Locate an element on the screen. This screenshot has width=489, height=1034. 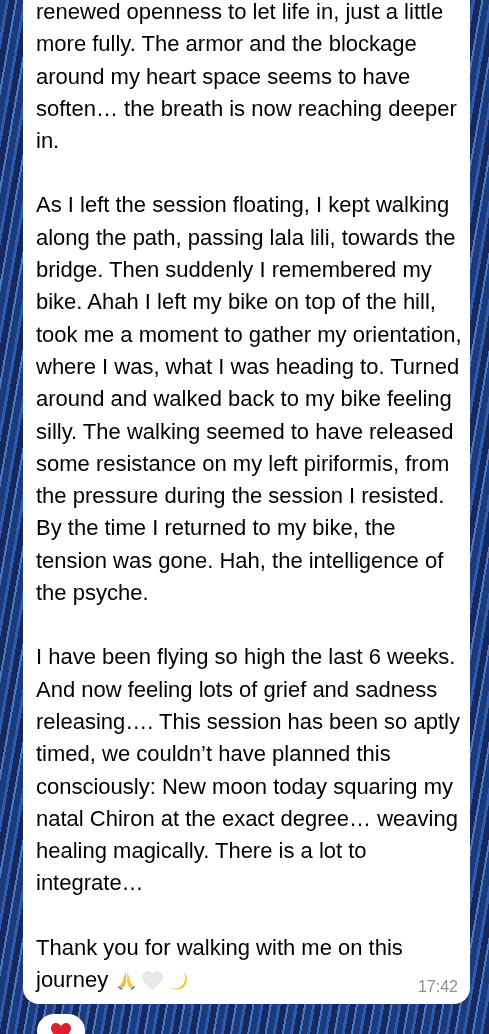
message-text: renewed openness to let life in, just a little more fully. The armor and the blockage around my heart space seems to have soften… the breath is now reaching deeper in. is located at coordinates (247, 78).